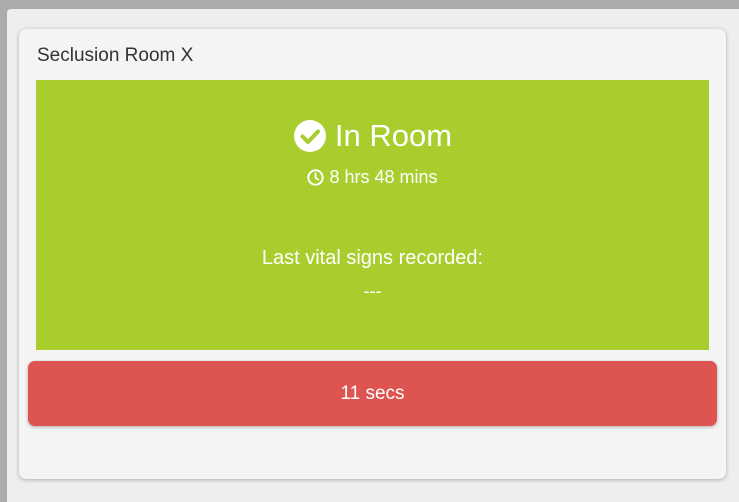 The width and height of the screenshot is (739, 502). What do you see at coordinates (383, 177) in the screenshot?
I see `duration-text: 8 hrs 48 mins` at bounding box center [383, 177].